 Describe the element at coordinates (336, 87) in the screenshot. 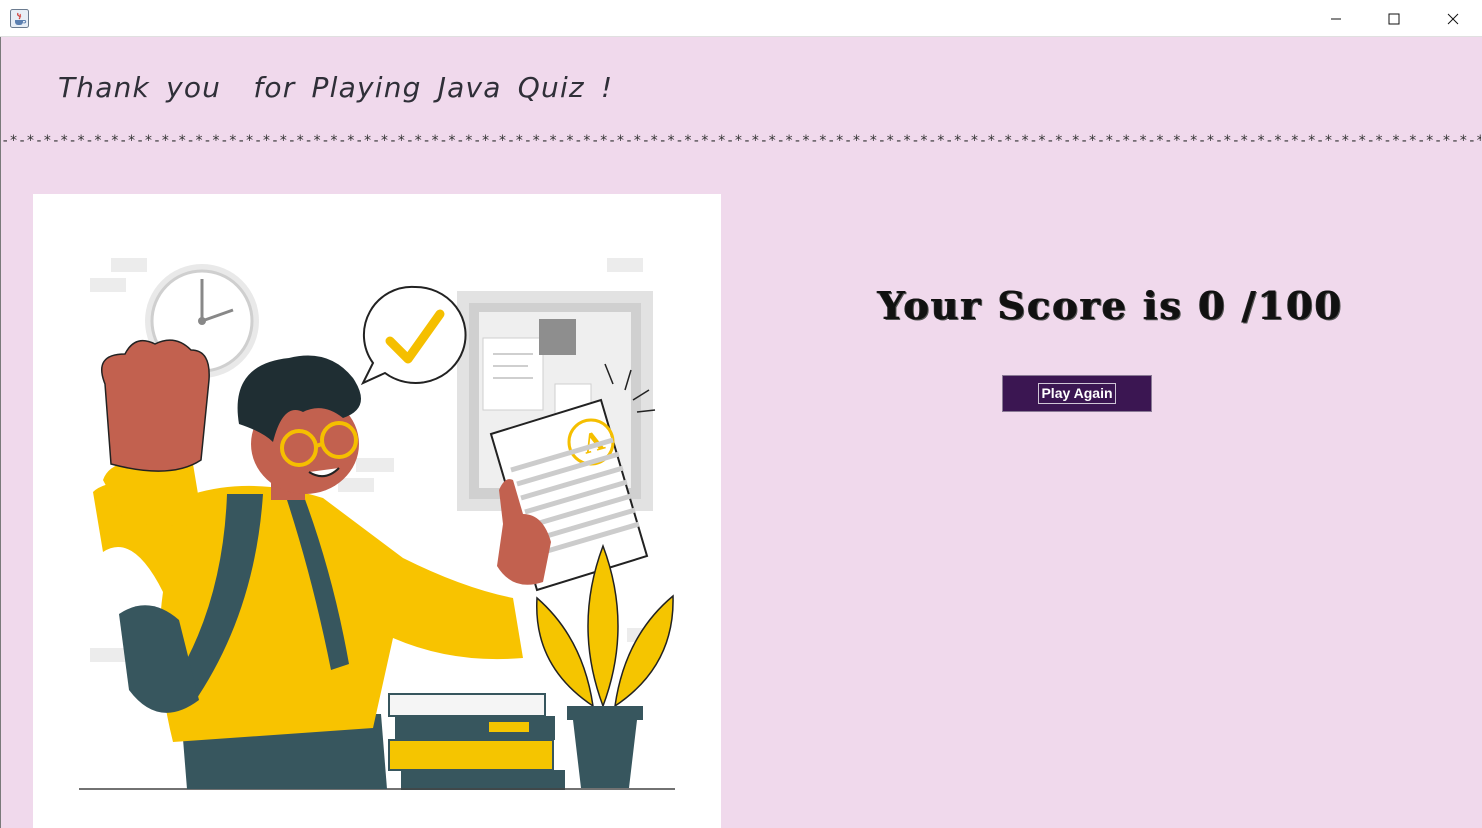

I see `thank-you-heading: Thank you for Playing Java Quiz !` at that location.